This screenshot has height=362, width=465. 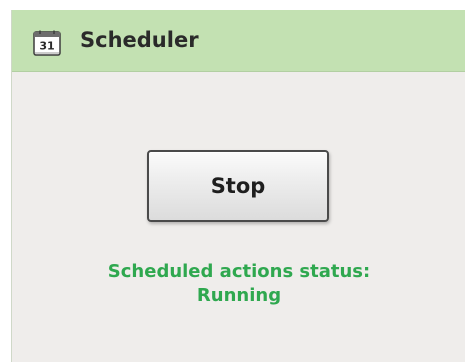 I want to click on calendar-day-text: 31, so click(x=46, y=46).